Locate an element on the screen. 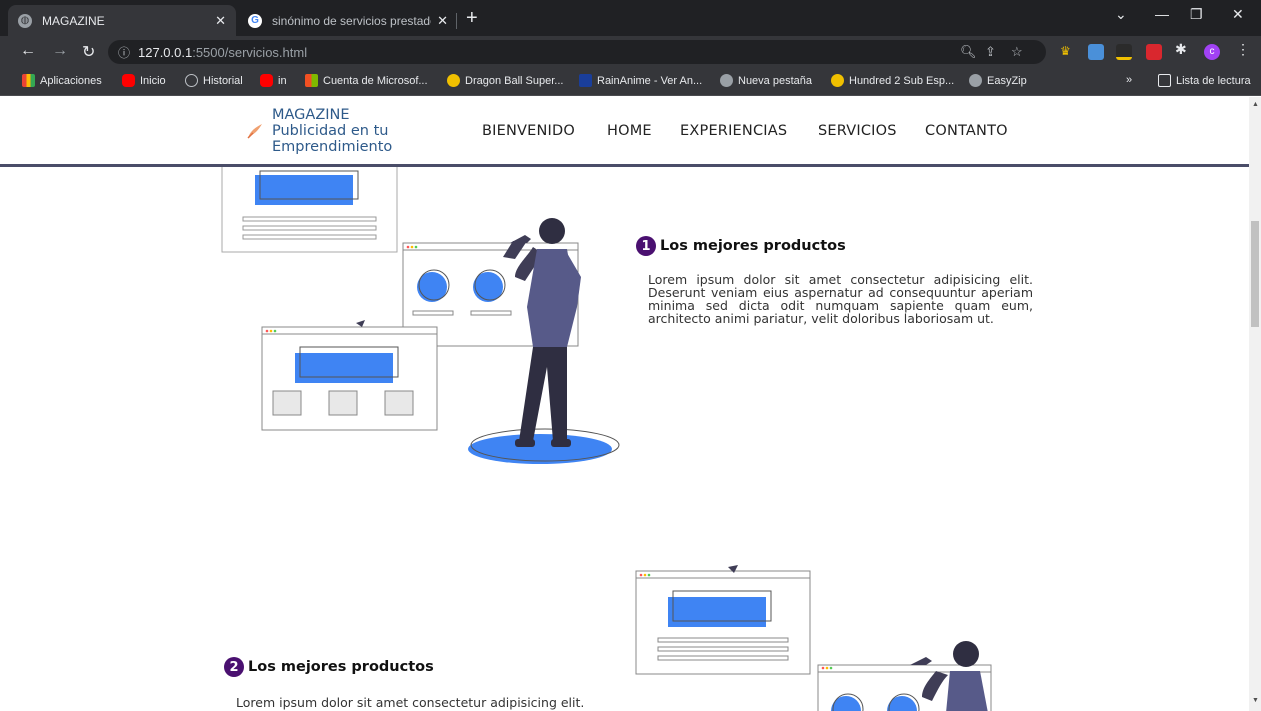  crown-extension-icon: ♛ is located at coordinates (1068, 52).